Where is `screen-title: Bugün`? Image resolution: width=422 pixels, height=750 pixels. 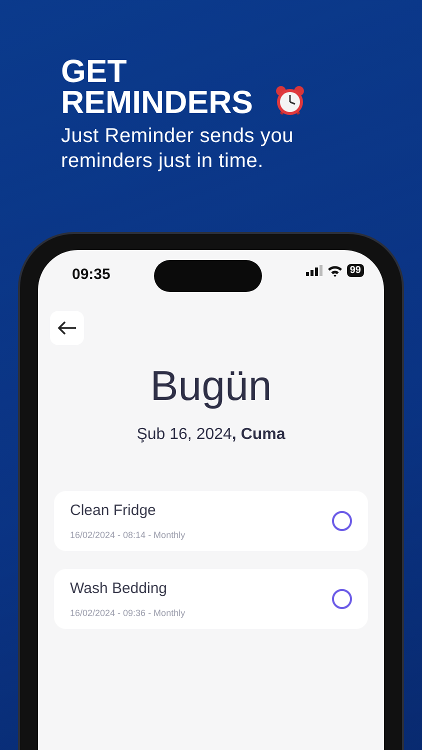
screen-title: Bugün is located at coordinates (211, 386).